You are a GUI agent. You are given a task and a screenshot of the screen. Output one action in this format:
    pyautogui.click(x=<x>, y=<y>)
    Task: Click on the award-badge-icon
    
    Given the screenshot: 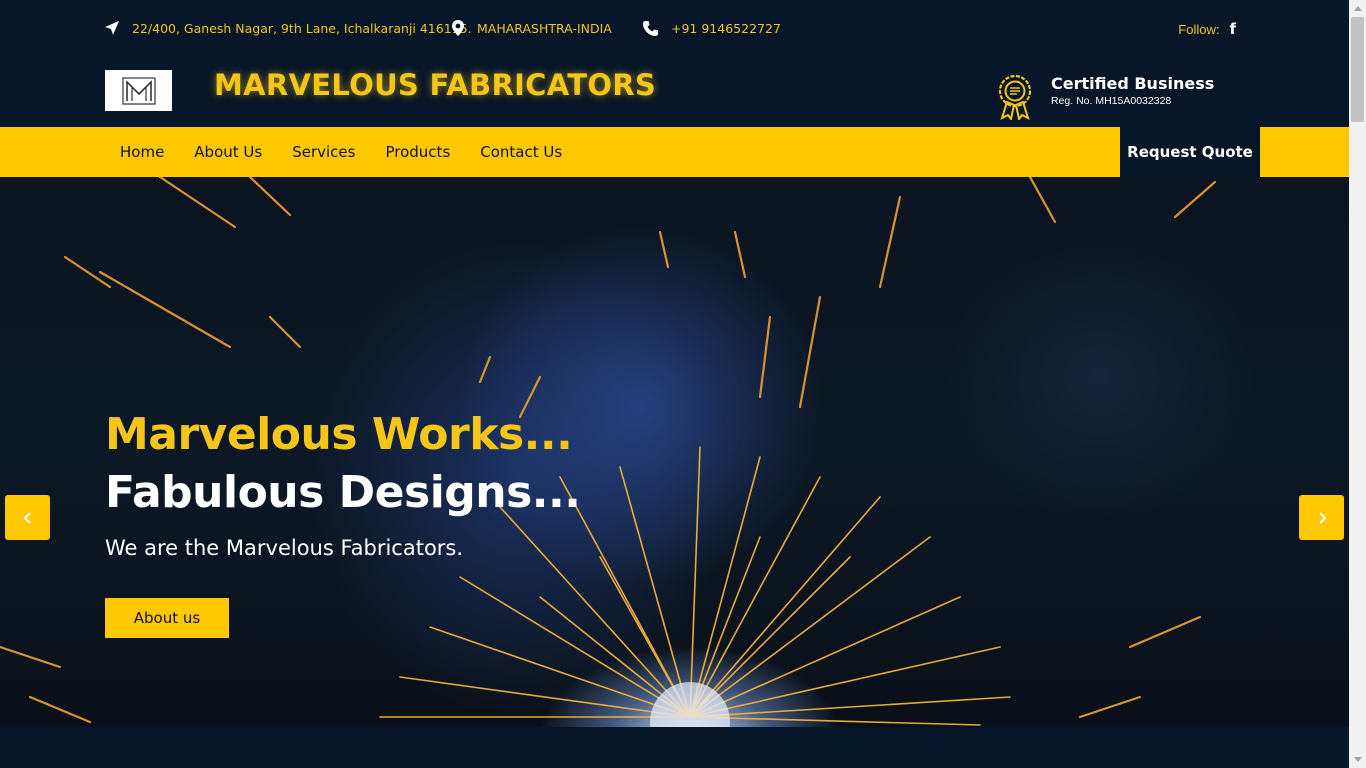 What is the action you would take?
    pyautogui.click(x=1015, y=99)
    